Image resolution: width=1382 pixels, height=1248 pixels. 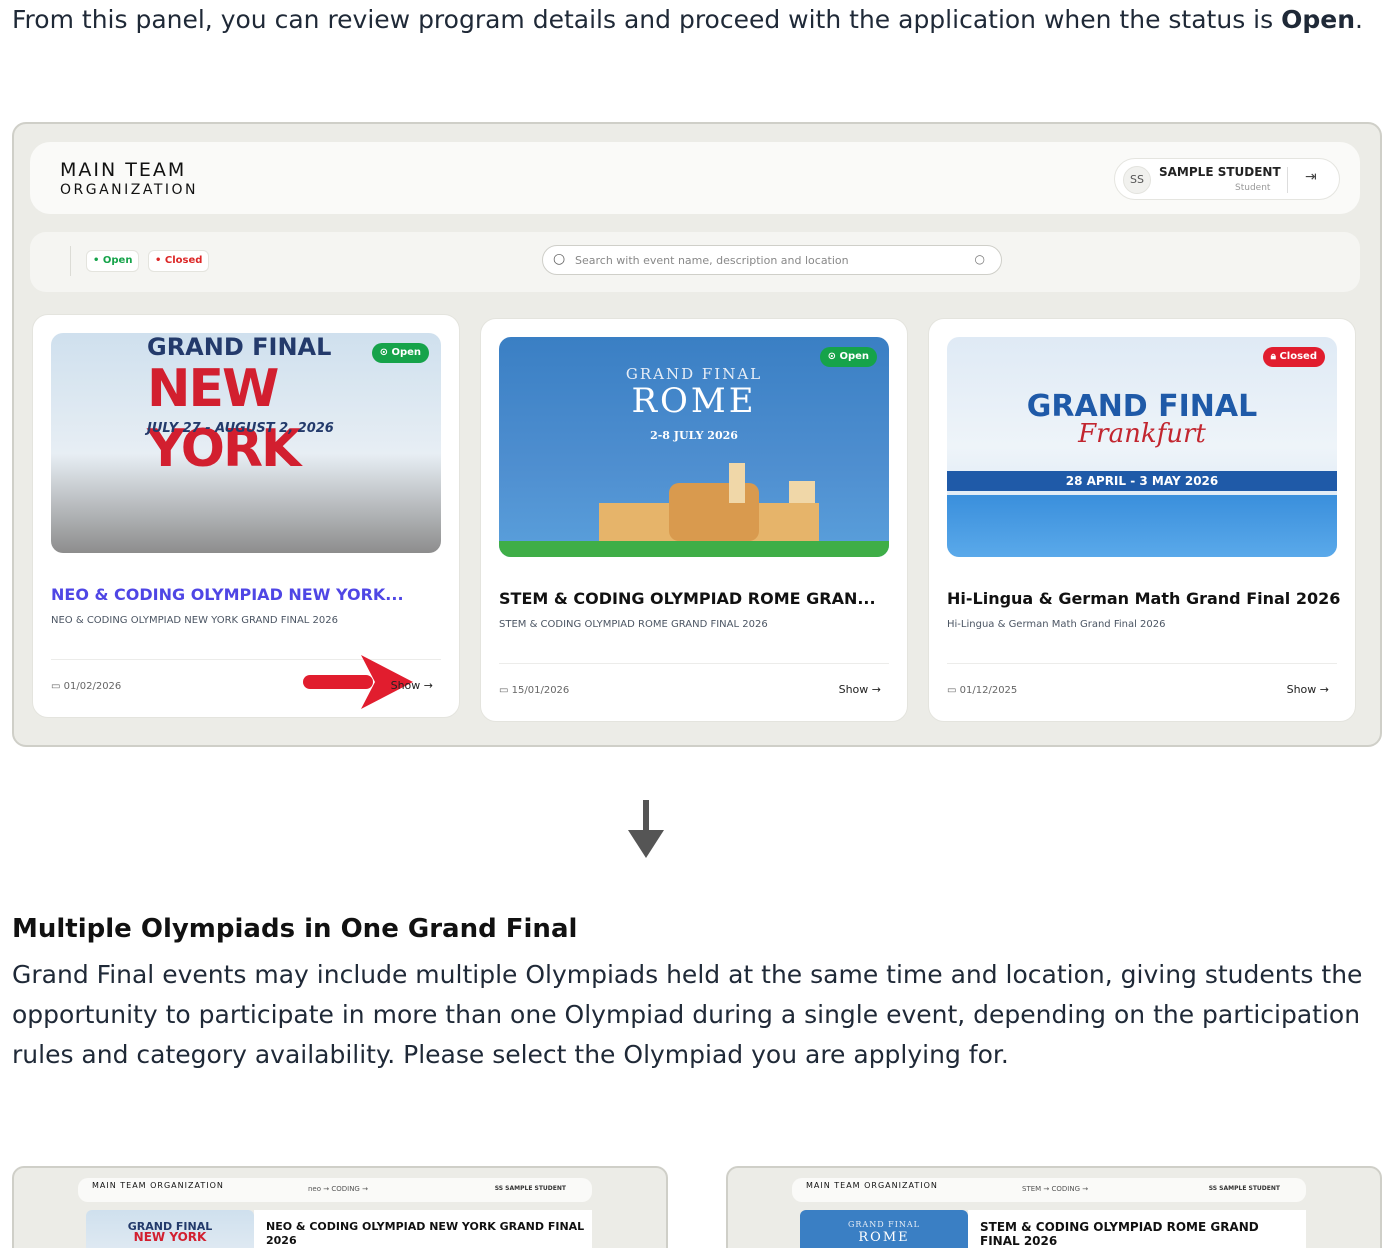 I want to click on banner-dates: JULY 27 - AUGUST 2, 2026, so click(x=240, y=428).